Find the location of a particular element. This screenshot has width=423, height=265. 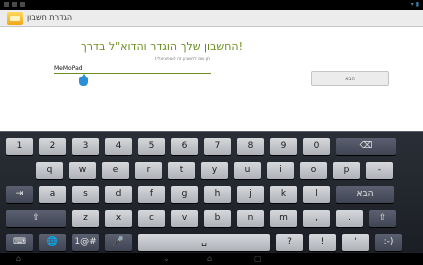

key-,: , is located at coordinates (316, 218).